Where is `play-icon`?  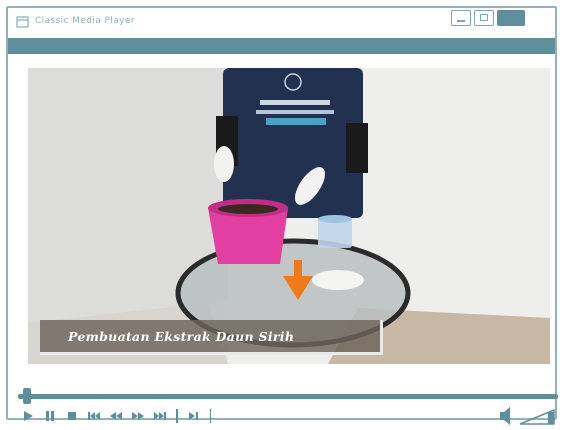
play-icon is located at coordinates (28, 416).